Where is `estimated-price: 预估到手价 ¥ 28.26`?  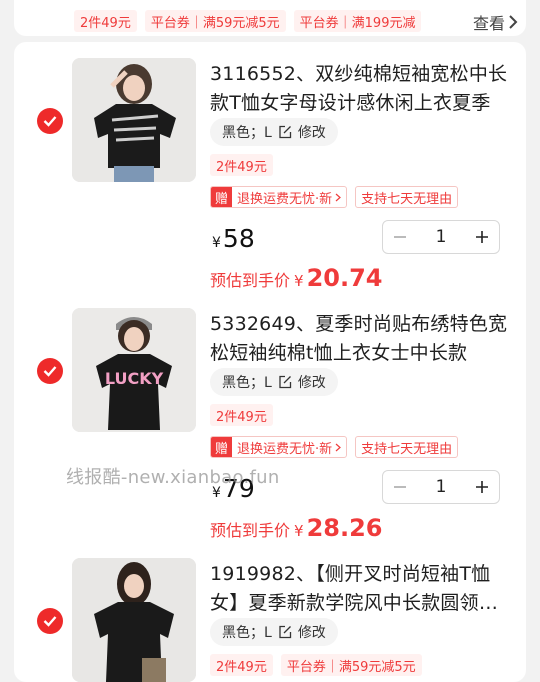
estimated-price: 预估到手价 ¥ 28.26 is located at coordinates (296, 528).